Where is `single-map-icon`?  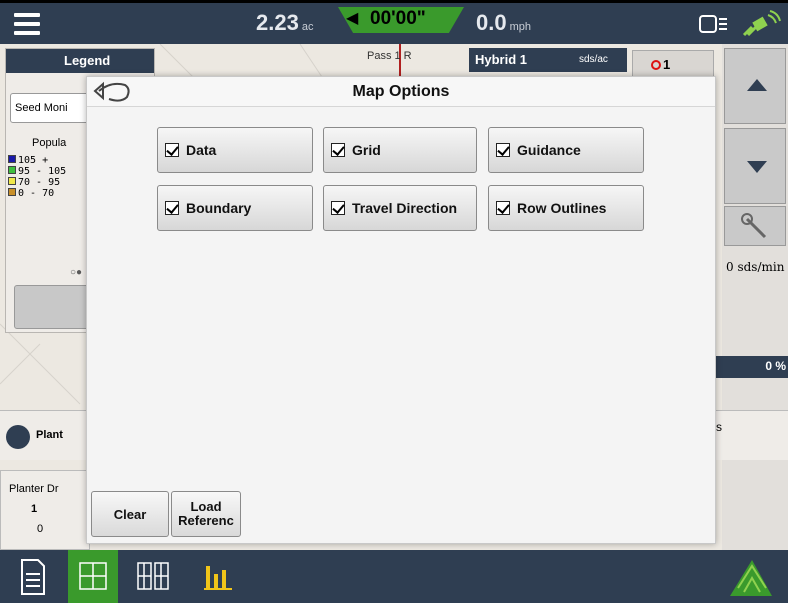 single-map-icon is located at coordinates (93, 576).